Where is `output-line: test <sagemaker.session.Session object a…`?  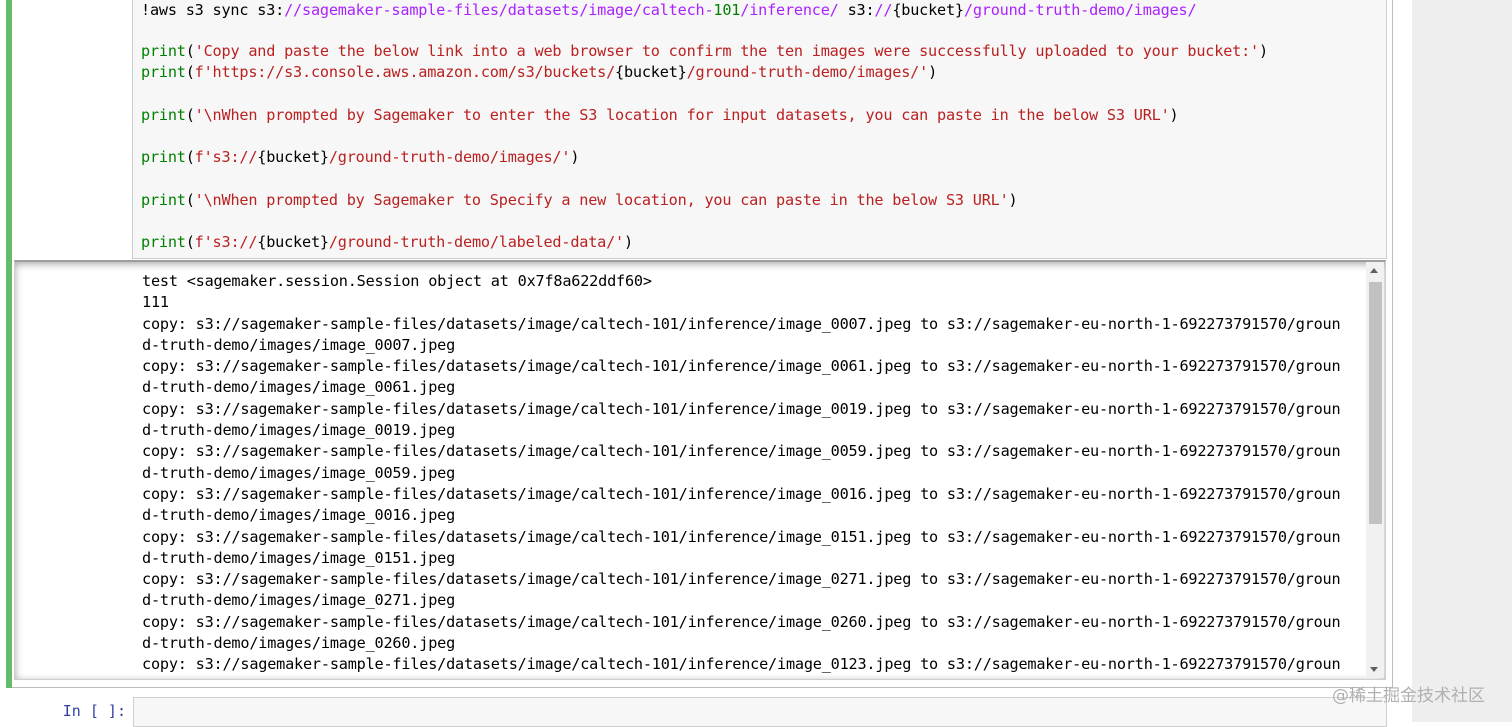
output-line: test <sagemaker.session.Session object a… is located at coordinates (397, 281).